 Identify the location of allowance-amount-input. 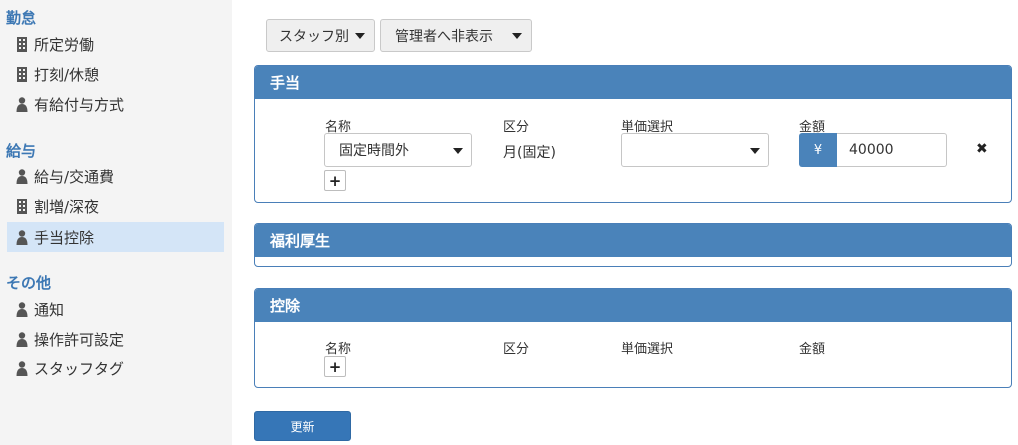
(892, 150).